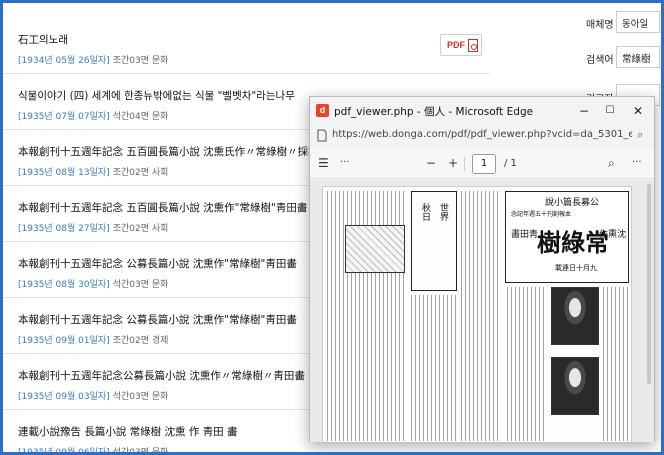 The width and height of the screenshot is (664, 455). Describe the element at coordinates (649, 284) in the screenshot. I see `viewer-scrollbar` at that location.